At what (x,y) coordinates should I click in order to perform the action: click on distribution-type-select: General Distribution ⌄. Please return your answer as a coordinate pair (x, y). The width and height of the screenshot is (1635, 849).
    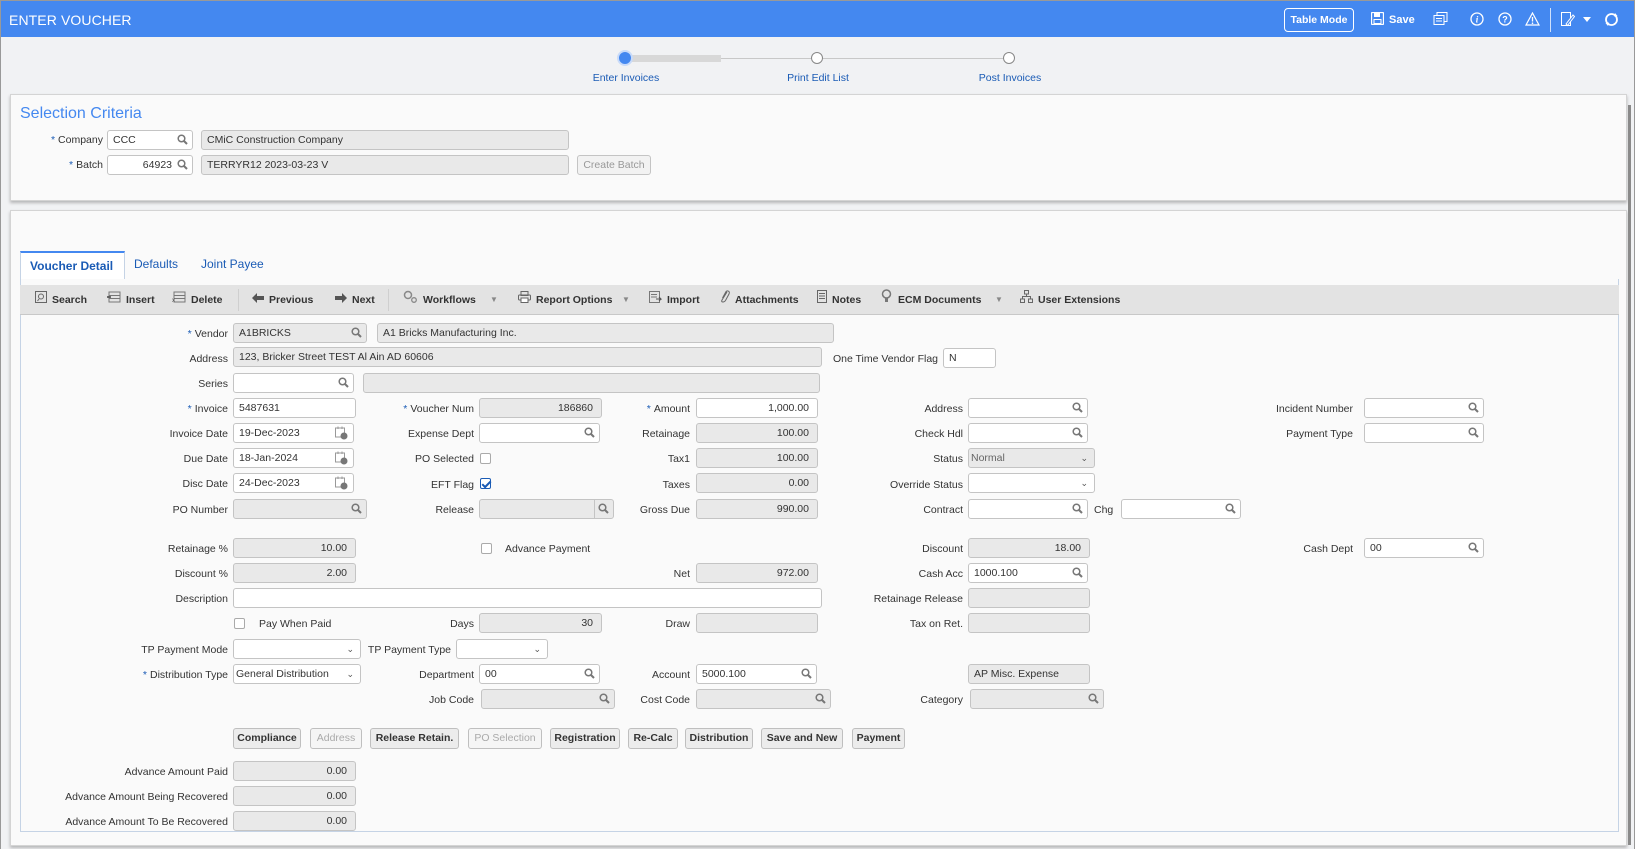
    Looking at the image, I should click on (297, 674).